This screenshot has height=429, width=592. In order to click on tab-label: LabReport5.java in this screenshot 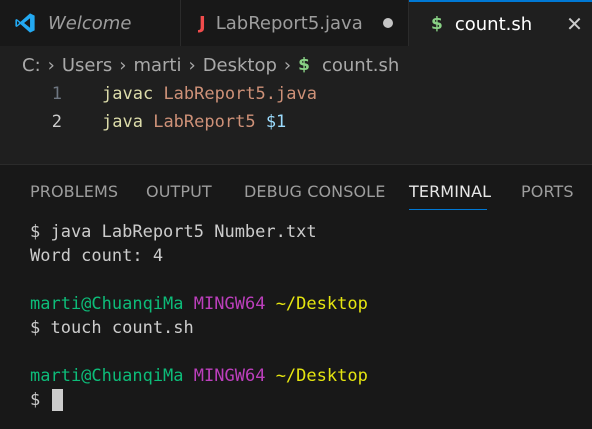, I will do `click(289, 23)`.